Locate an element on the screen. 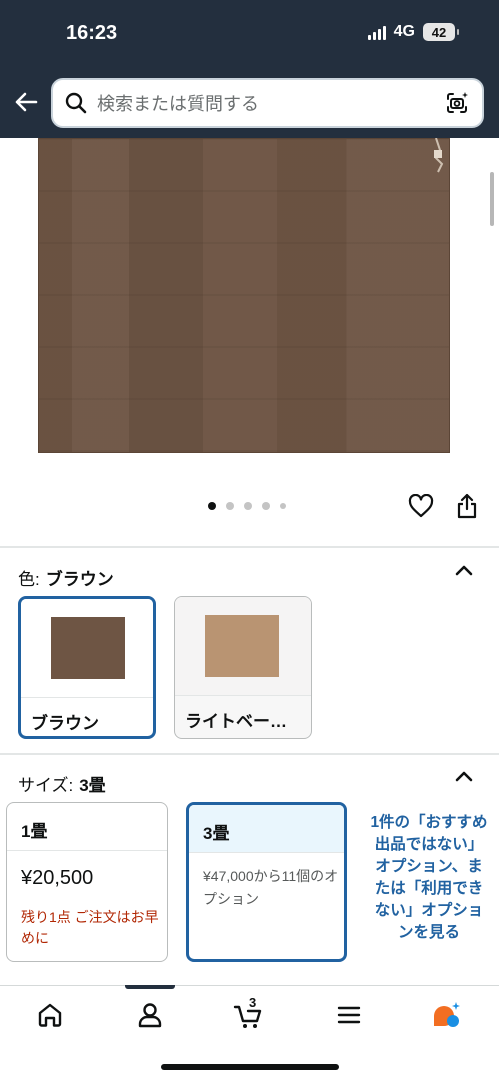 This screenshot has height=1080, width=499. size-label-row: サイズ: 3畳 is located at coordinates (62, 783).